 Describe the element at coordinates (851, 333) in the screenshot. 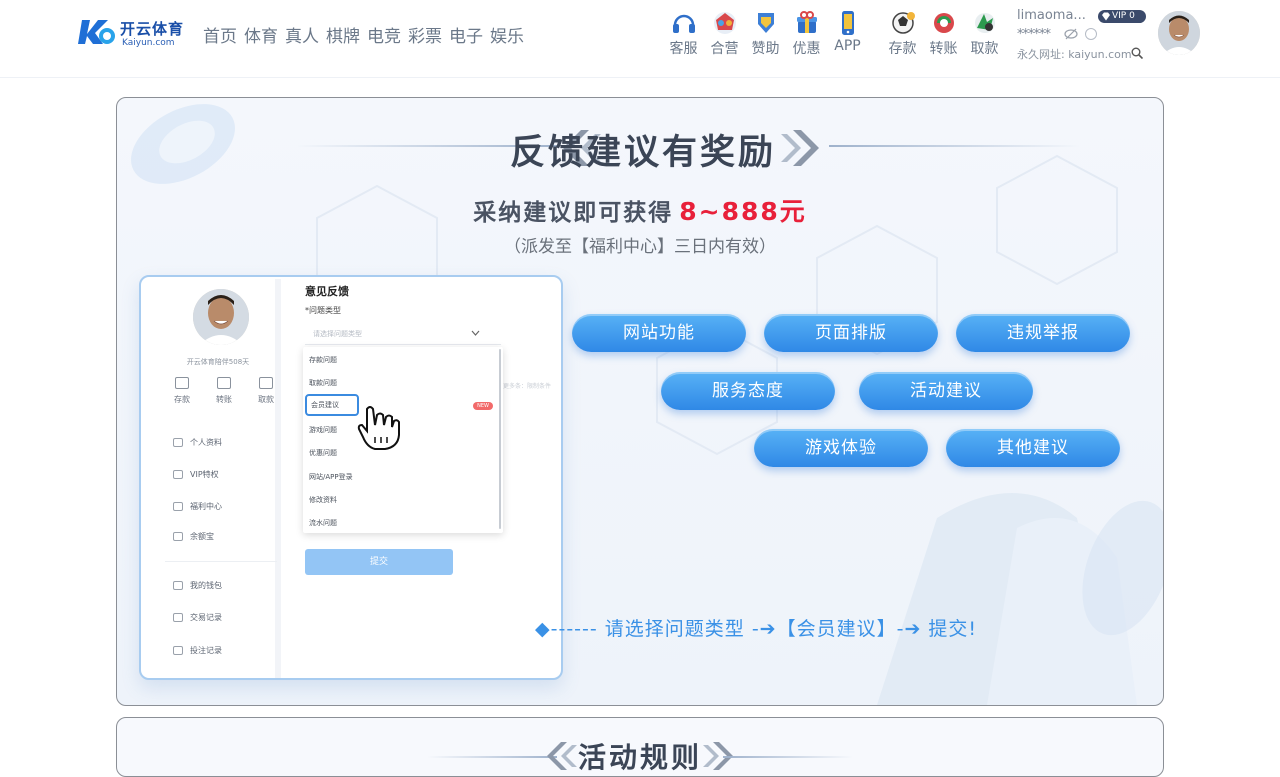

I see `category-page-layout: 页面排版` at that location.